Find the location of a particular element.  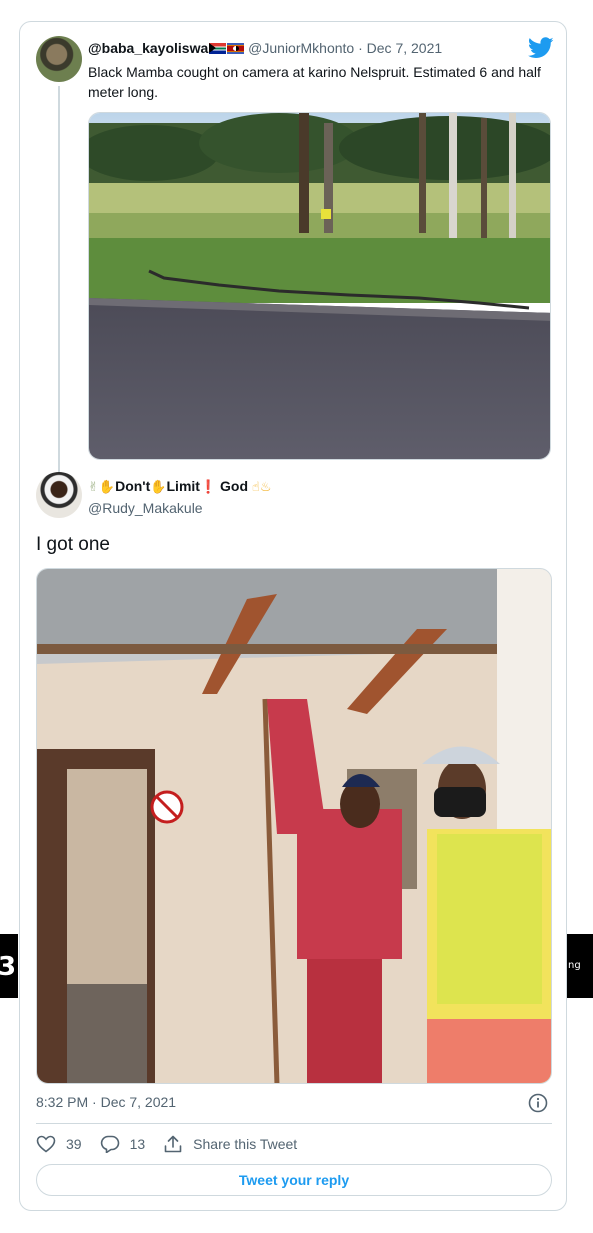

tweet-timestamp: 8:32 PM · Dec 7, 2021 is located at coordinates (106, 1102).